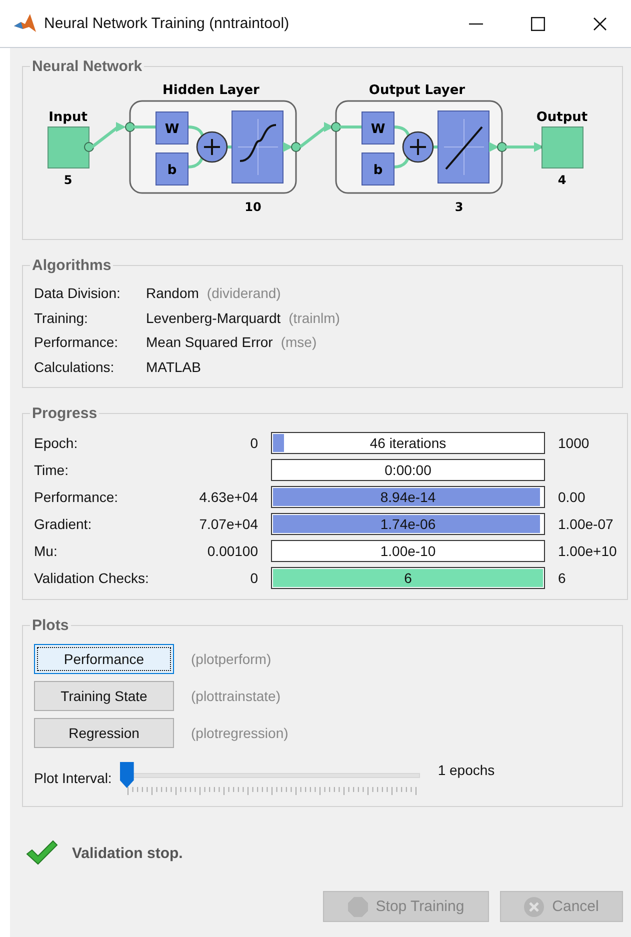 The height and width of the screenshot is (937, 631). Describe the element at coordinates (127, 853) in the screenshot. I see `status-message: Validation stop.` at that location.